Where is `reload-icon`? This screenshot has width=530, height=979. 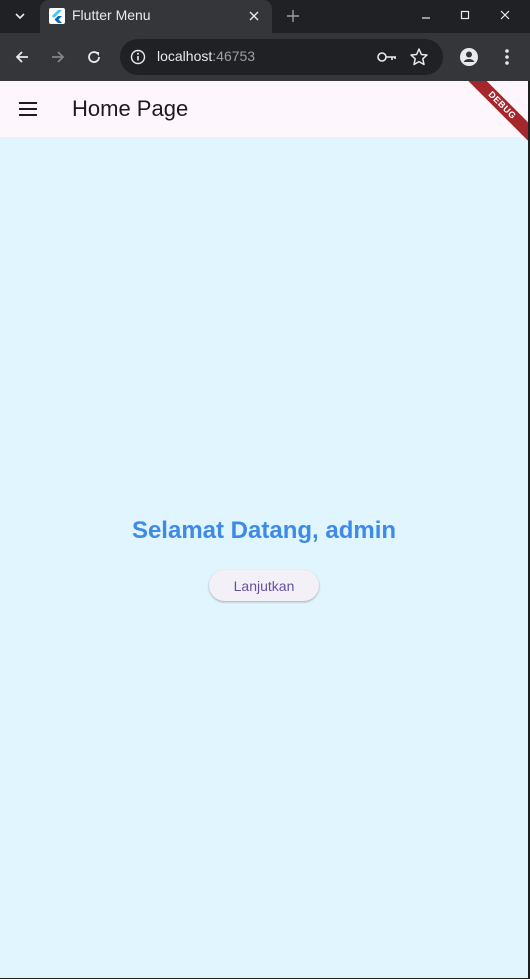
reload-icon is located at coordinates (94, 57).